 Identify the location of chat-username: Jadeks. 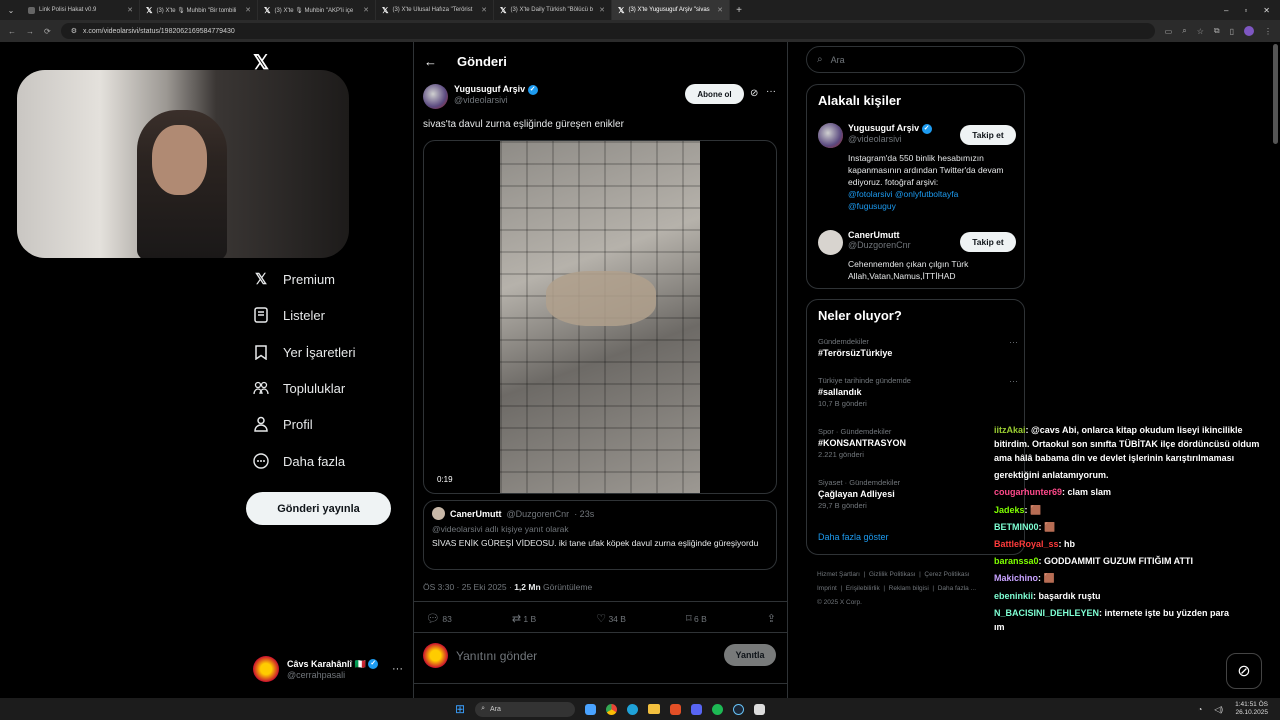
(1009, 510).